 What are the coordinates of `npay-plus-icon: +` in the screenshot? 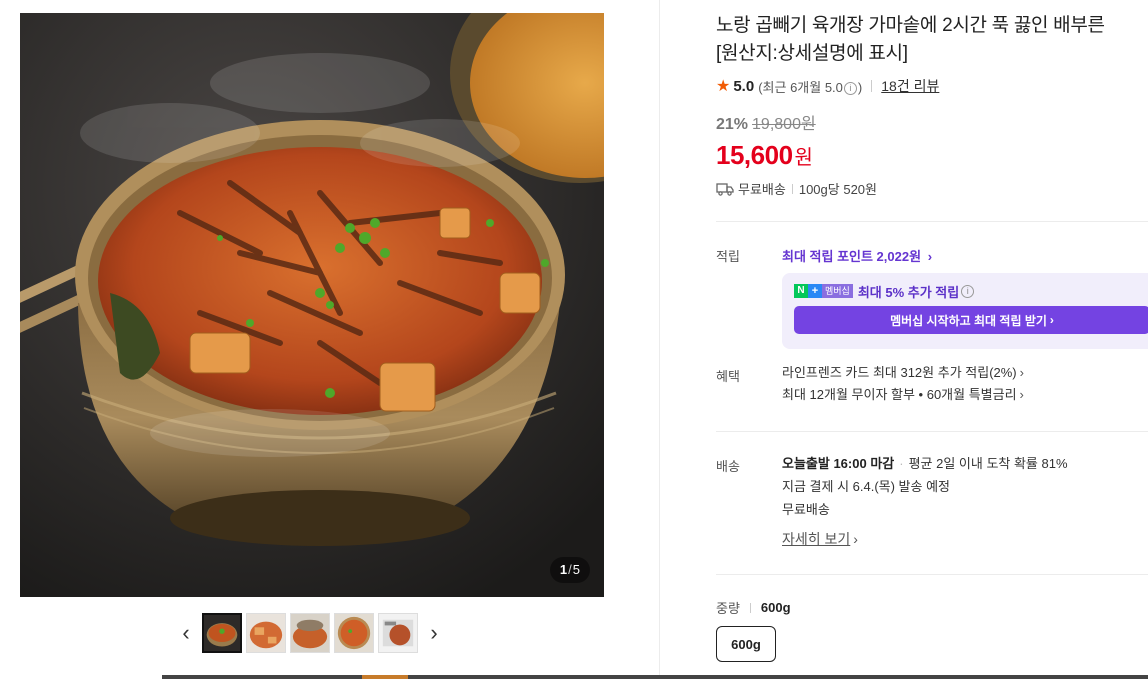 It's located at (815, 291).